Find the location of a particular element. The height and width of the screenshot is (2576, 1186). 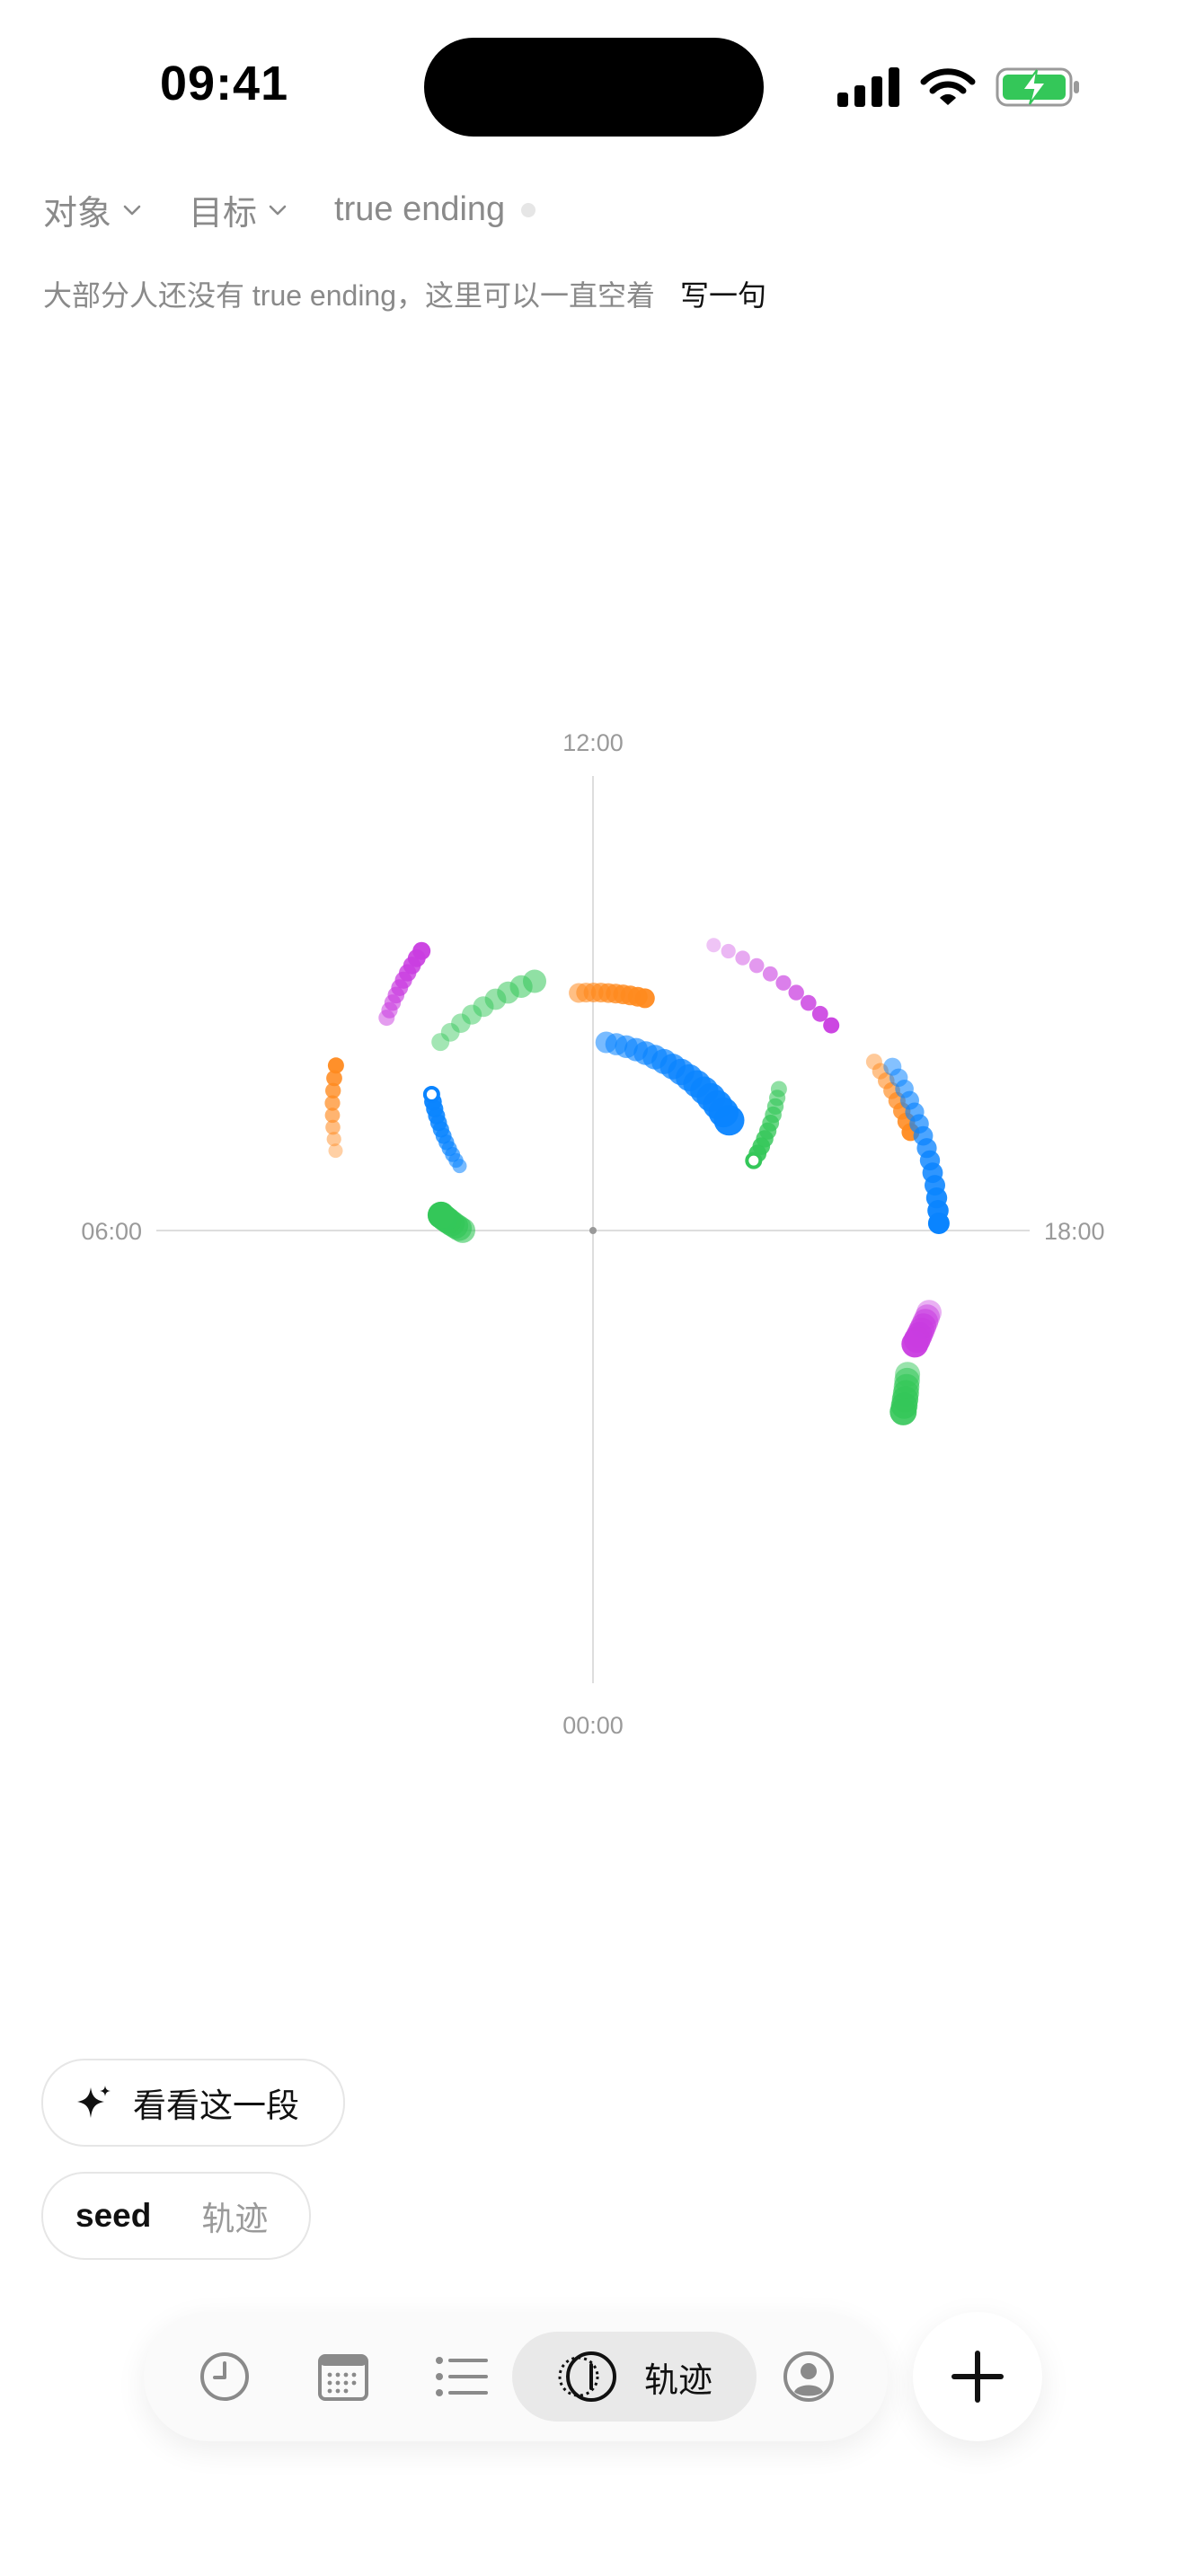

battery-charging-icon is located at coordinates (1037, 87).